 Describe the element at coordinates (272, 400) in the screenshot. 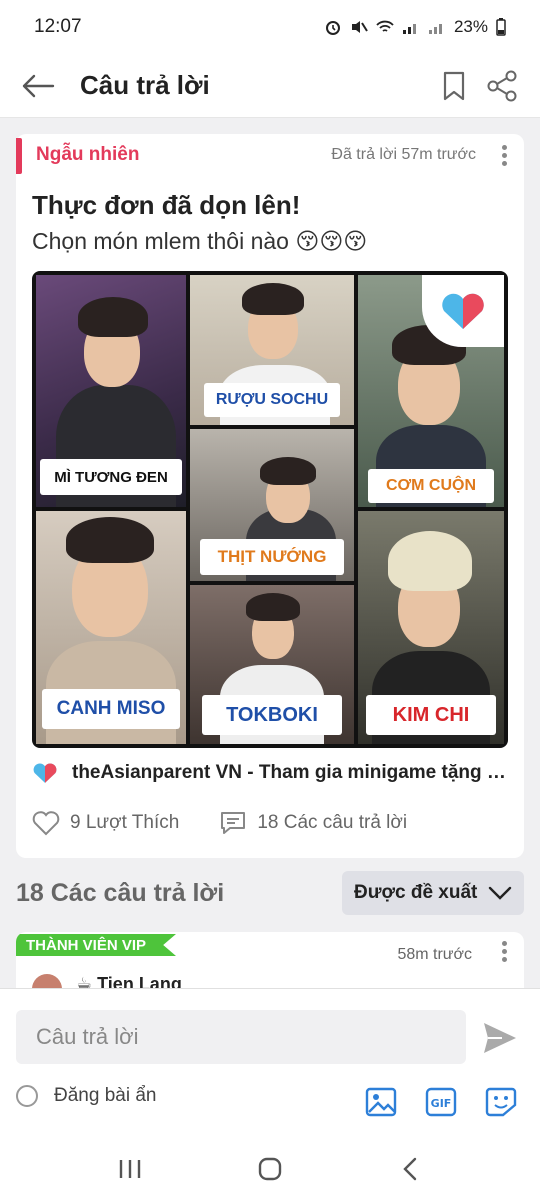

I see `collage-label: RƯỢU SOCHU` at that location.